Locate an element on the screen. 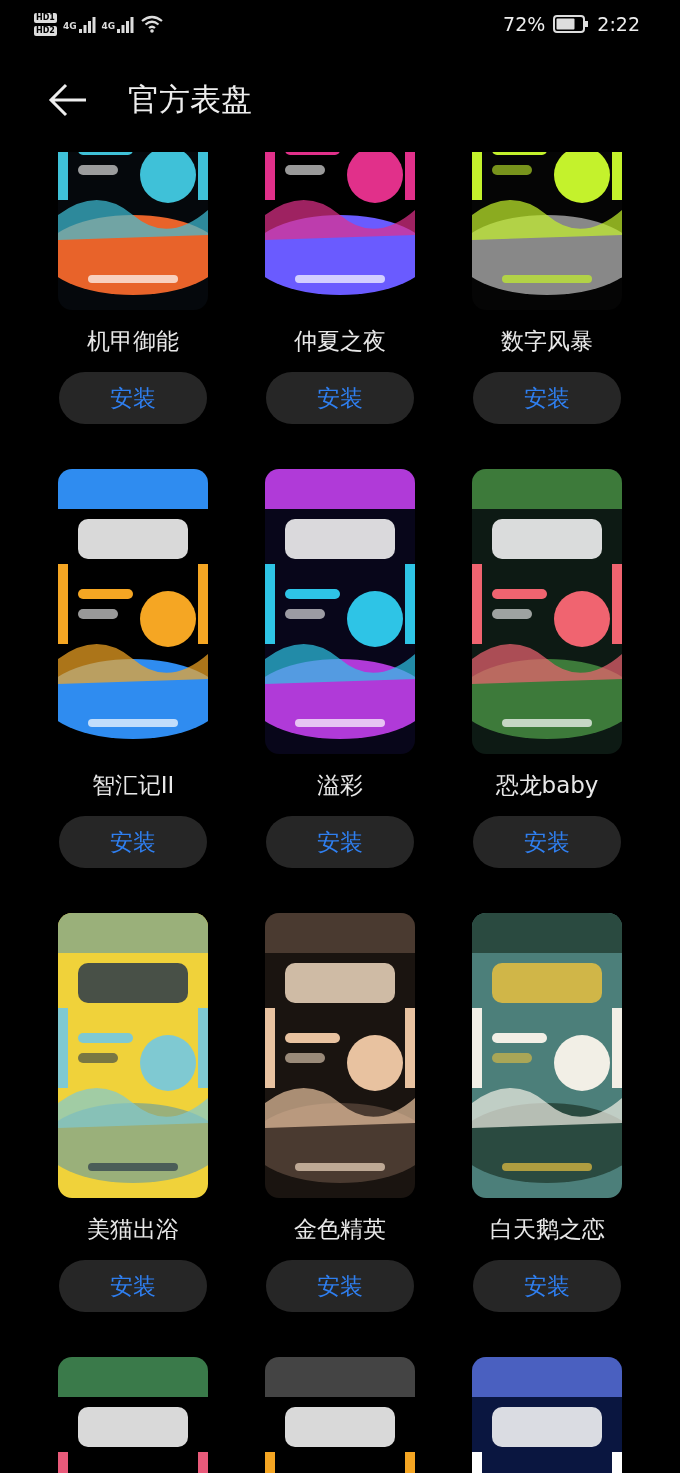 Image resolution: width=680 pixels, height=1473 pixels. watch-face-name: 数字风暴 is located at coordinates (547, 341).